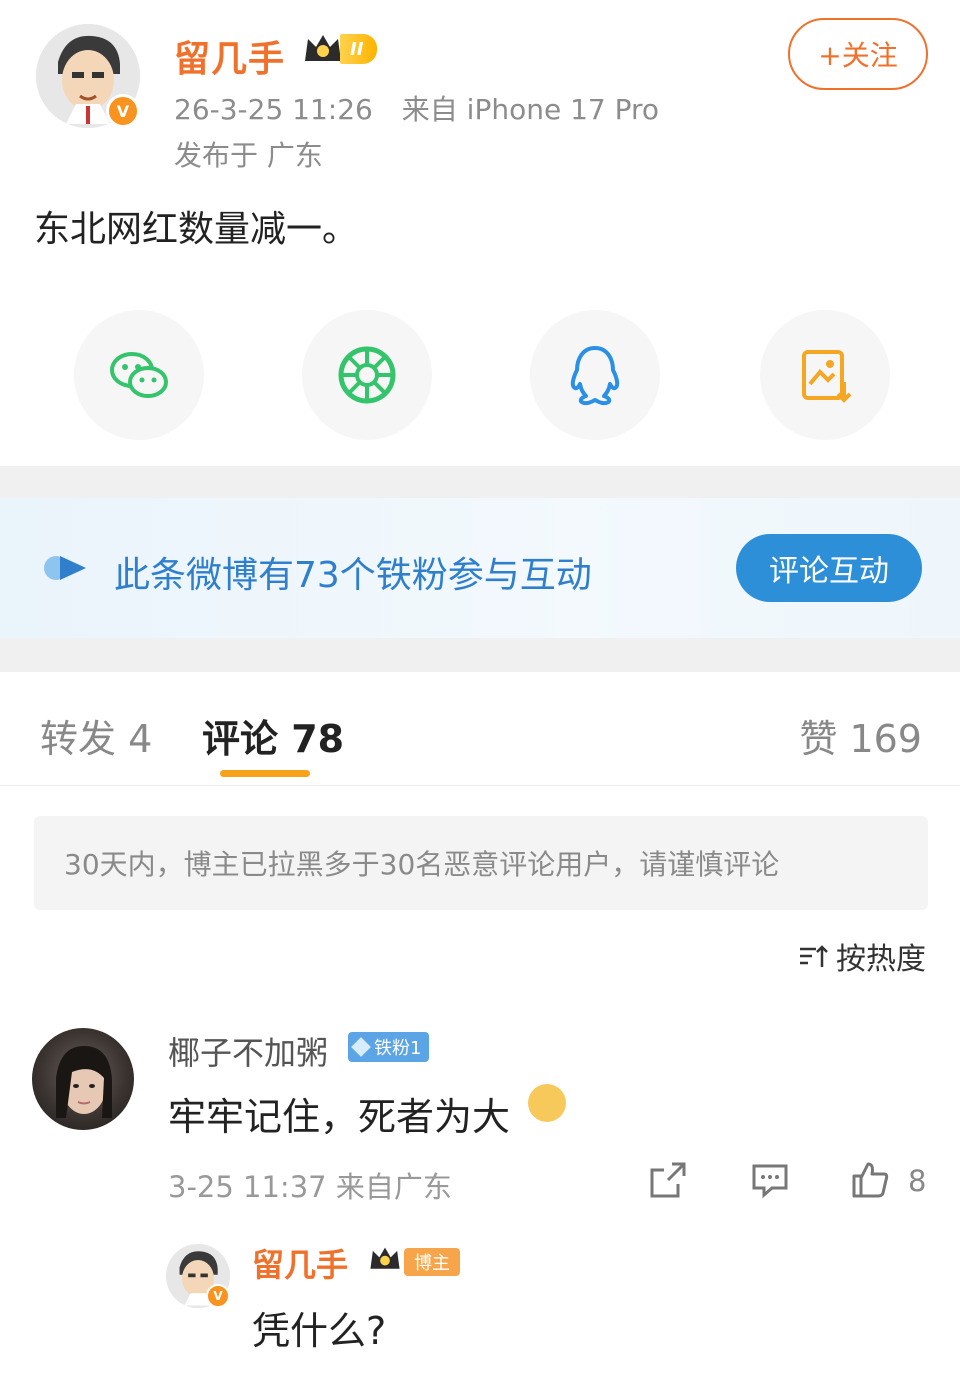  What do you see at coordinates (860, 735) in the screenshot?
I see `tab-like: 赞 169` at bounding box center [860, 735].